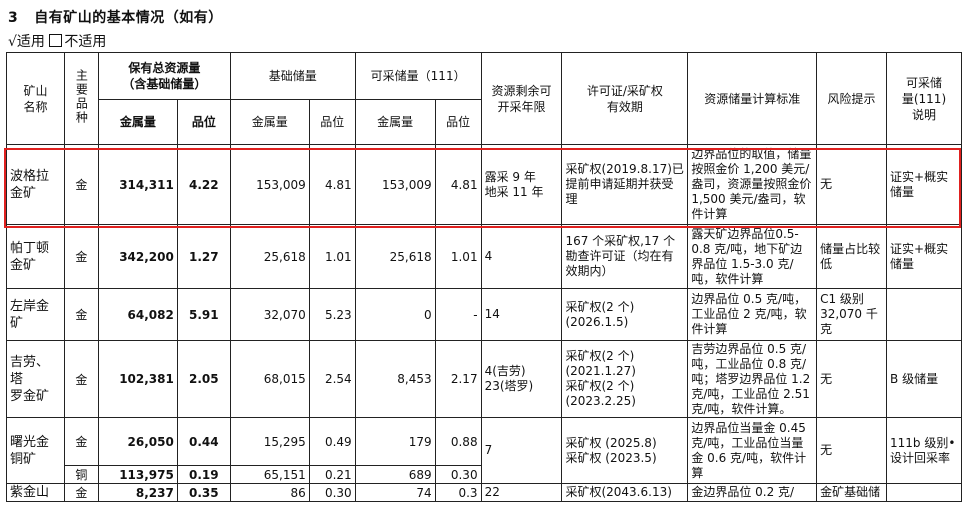 This screenshot has width=962, height=525. I want to click on check-mark: √, so click(12, 42).